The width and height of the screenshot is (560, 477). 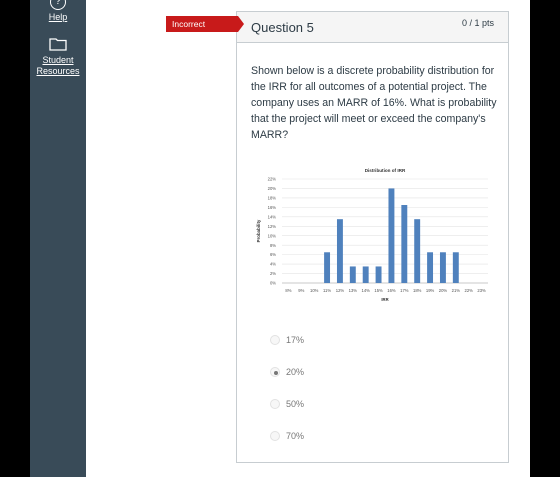 What do you see at coordinates (272, 198) in the screenshot?
I see `y-tick-label: 18%` at bounding box center [272, 198].